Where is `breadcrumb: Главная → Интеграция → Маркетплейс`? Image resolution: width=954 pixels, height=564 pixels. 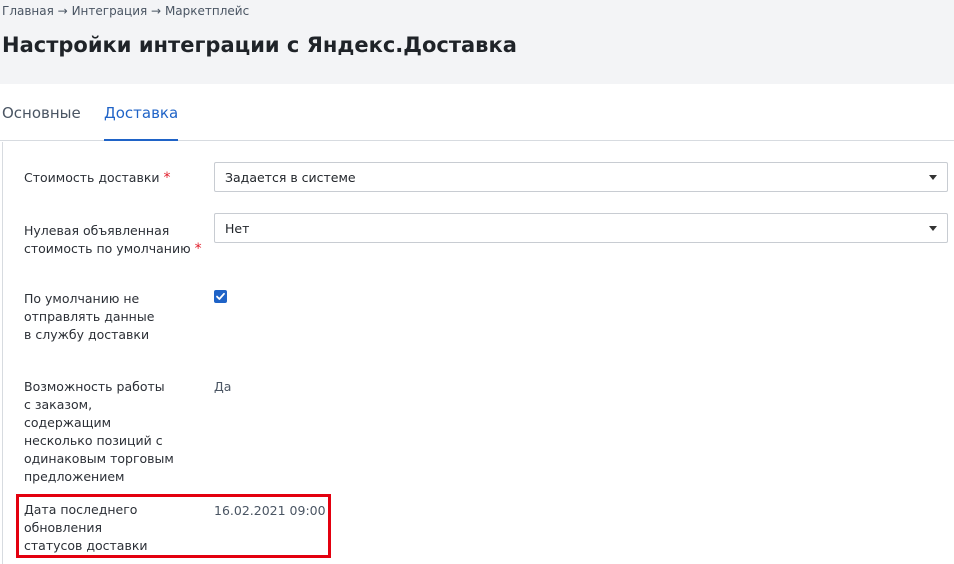 breadcrumb: Главная → Интеграция → Маркетплейс is located at coordinates (125, 11).